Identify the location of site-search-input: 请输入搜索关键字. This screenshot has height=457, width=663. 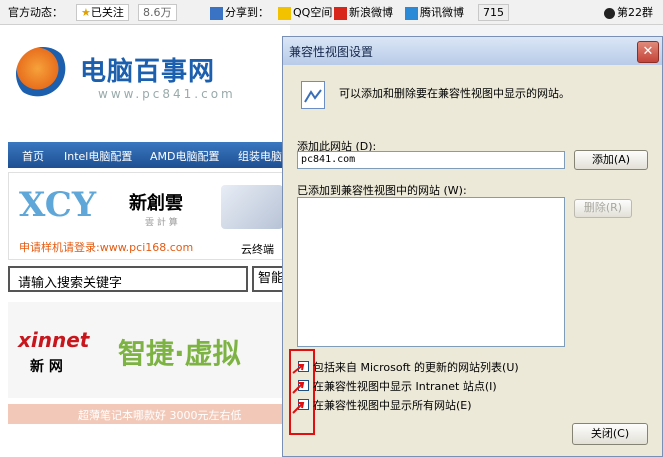
(128, 279).